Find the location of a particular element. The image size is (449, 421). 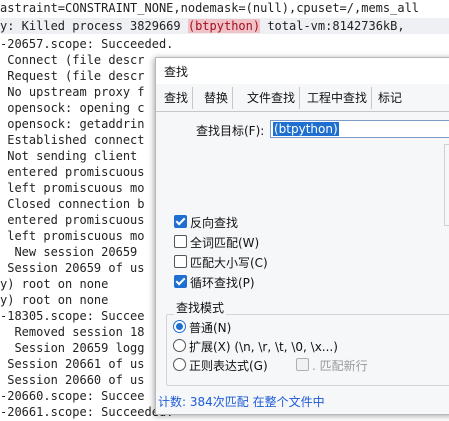

dialog-tabs: 查找 替换 文件查找 工程中查找 标记 is located at coordinates (302, 99).